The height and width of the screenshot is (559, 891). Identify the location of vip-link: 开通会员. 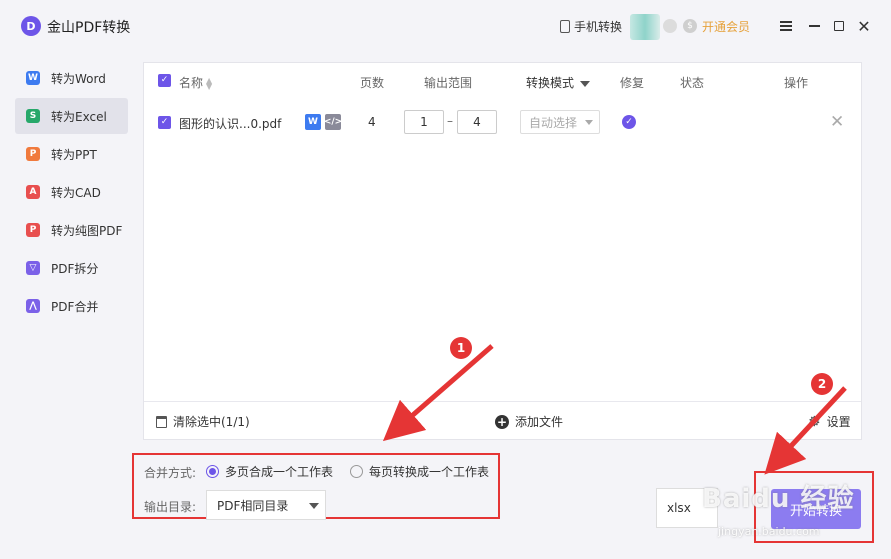
(726, 26).